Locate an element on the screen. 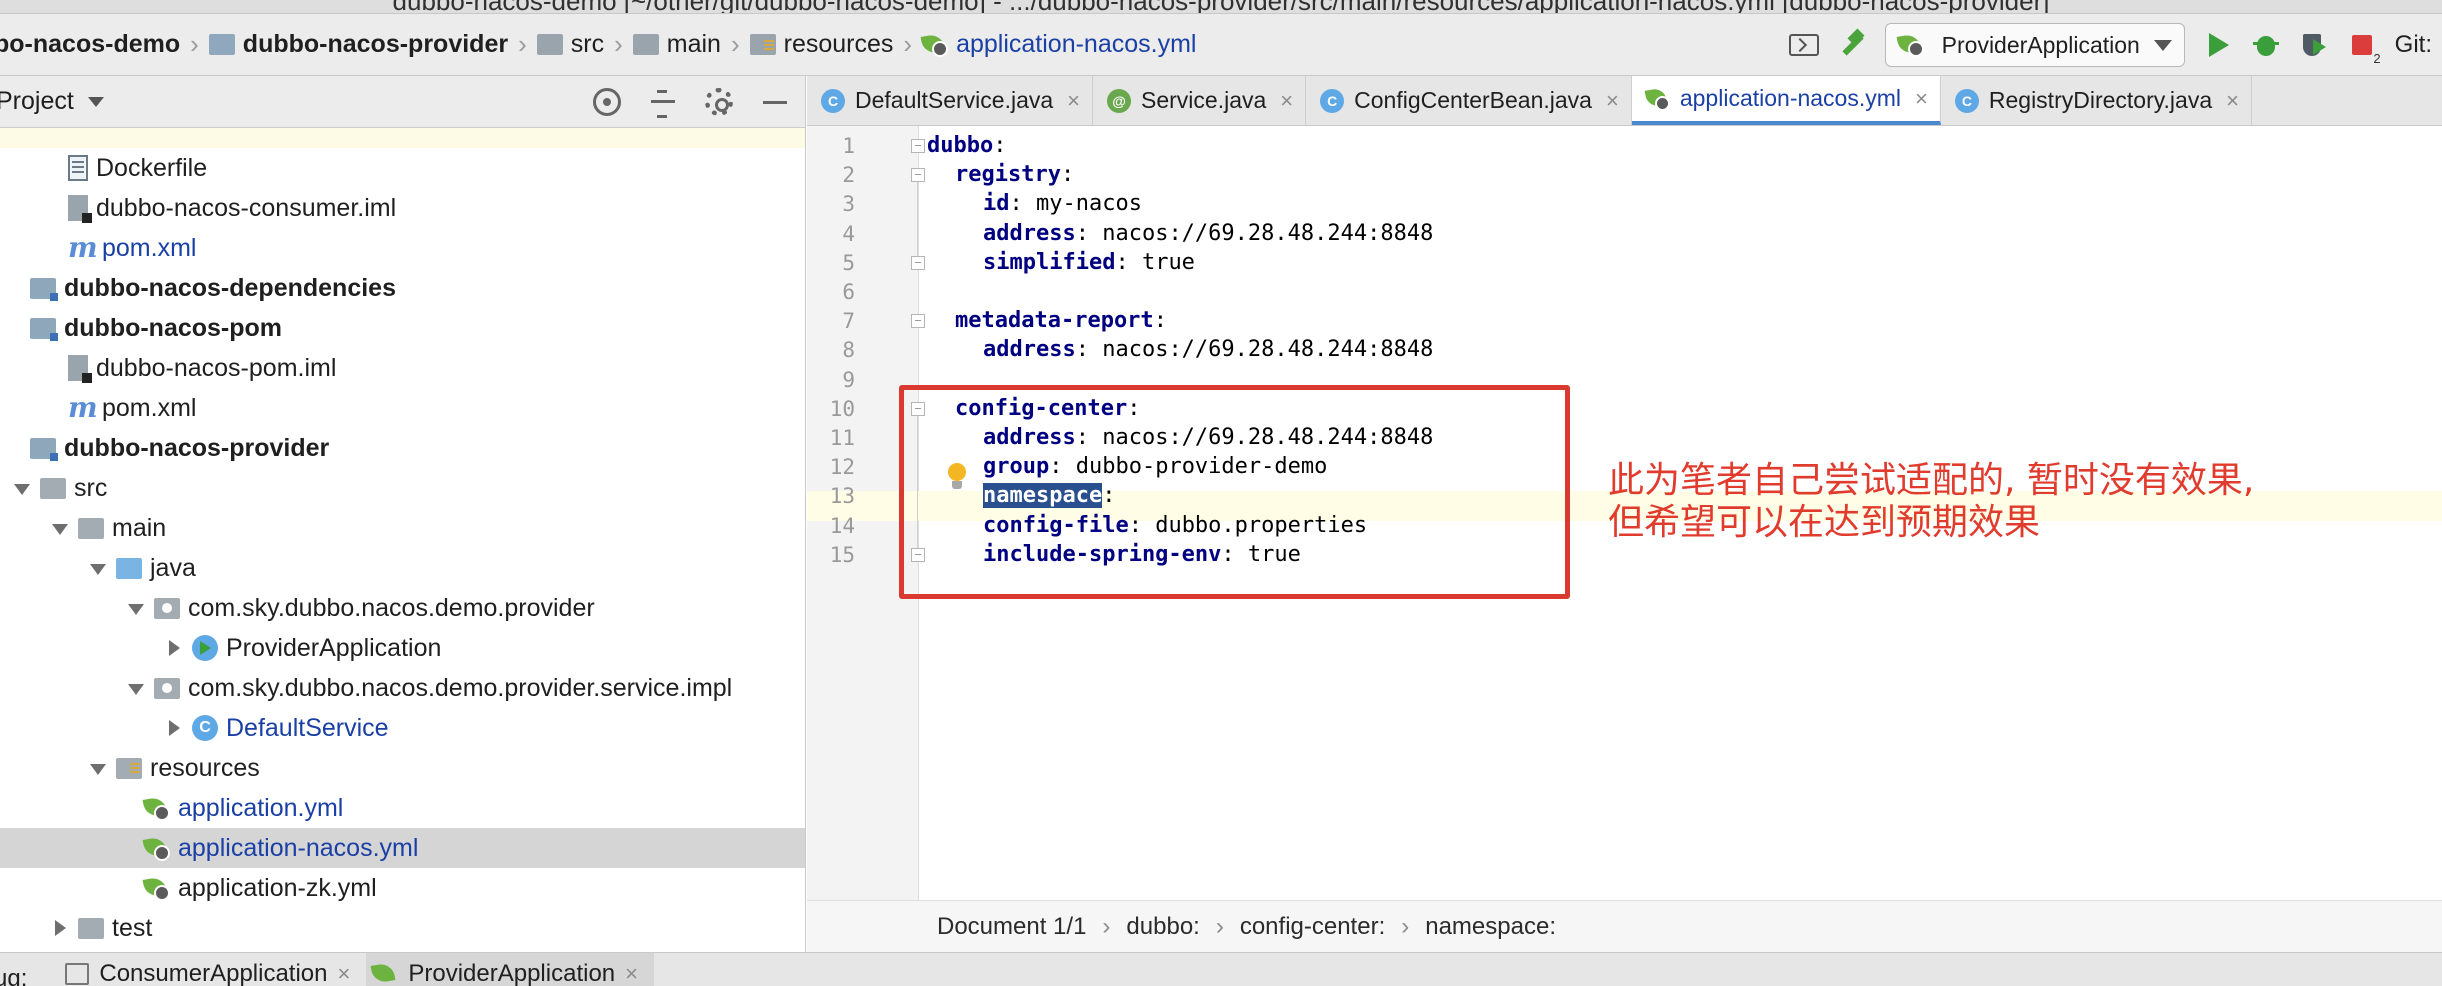 The width and height of the screenshot is (2442, 986). tree-item: dubbo-nacos-provider is located at coordinates (402, 448).